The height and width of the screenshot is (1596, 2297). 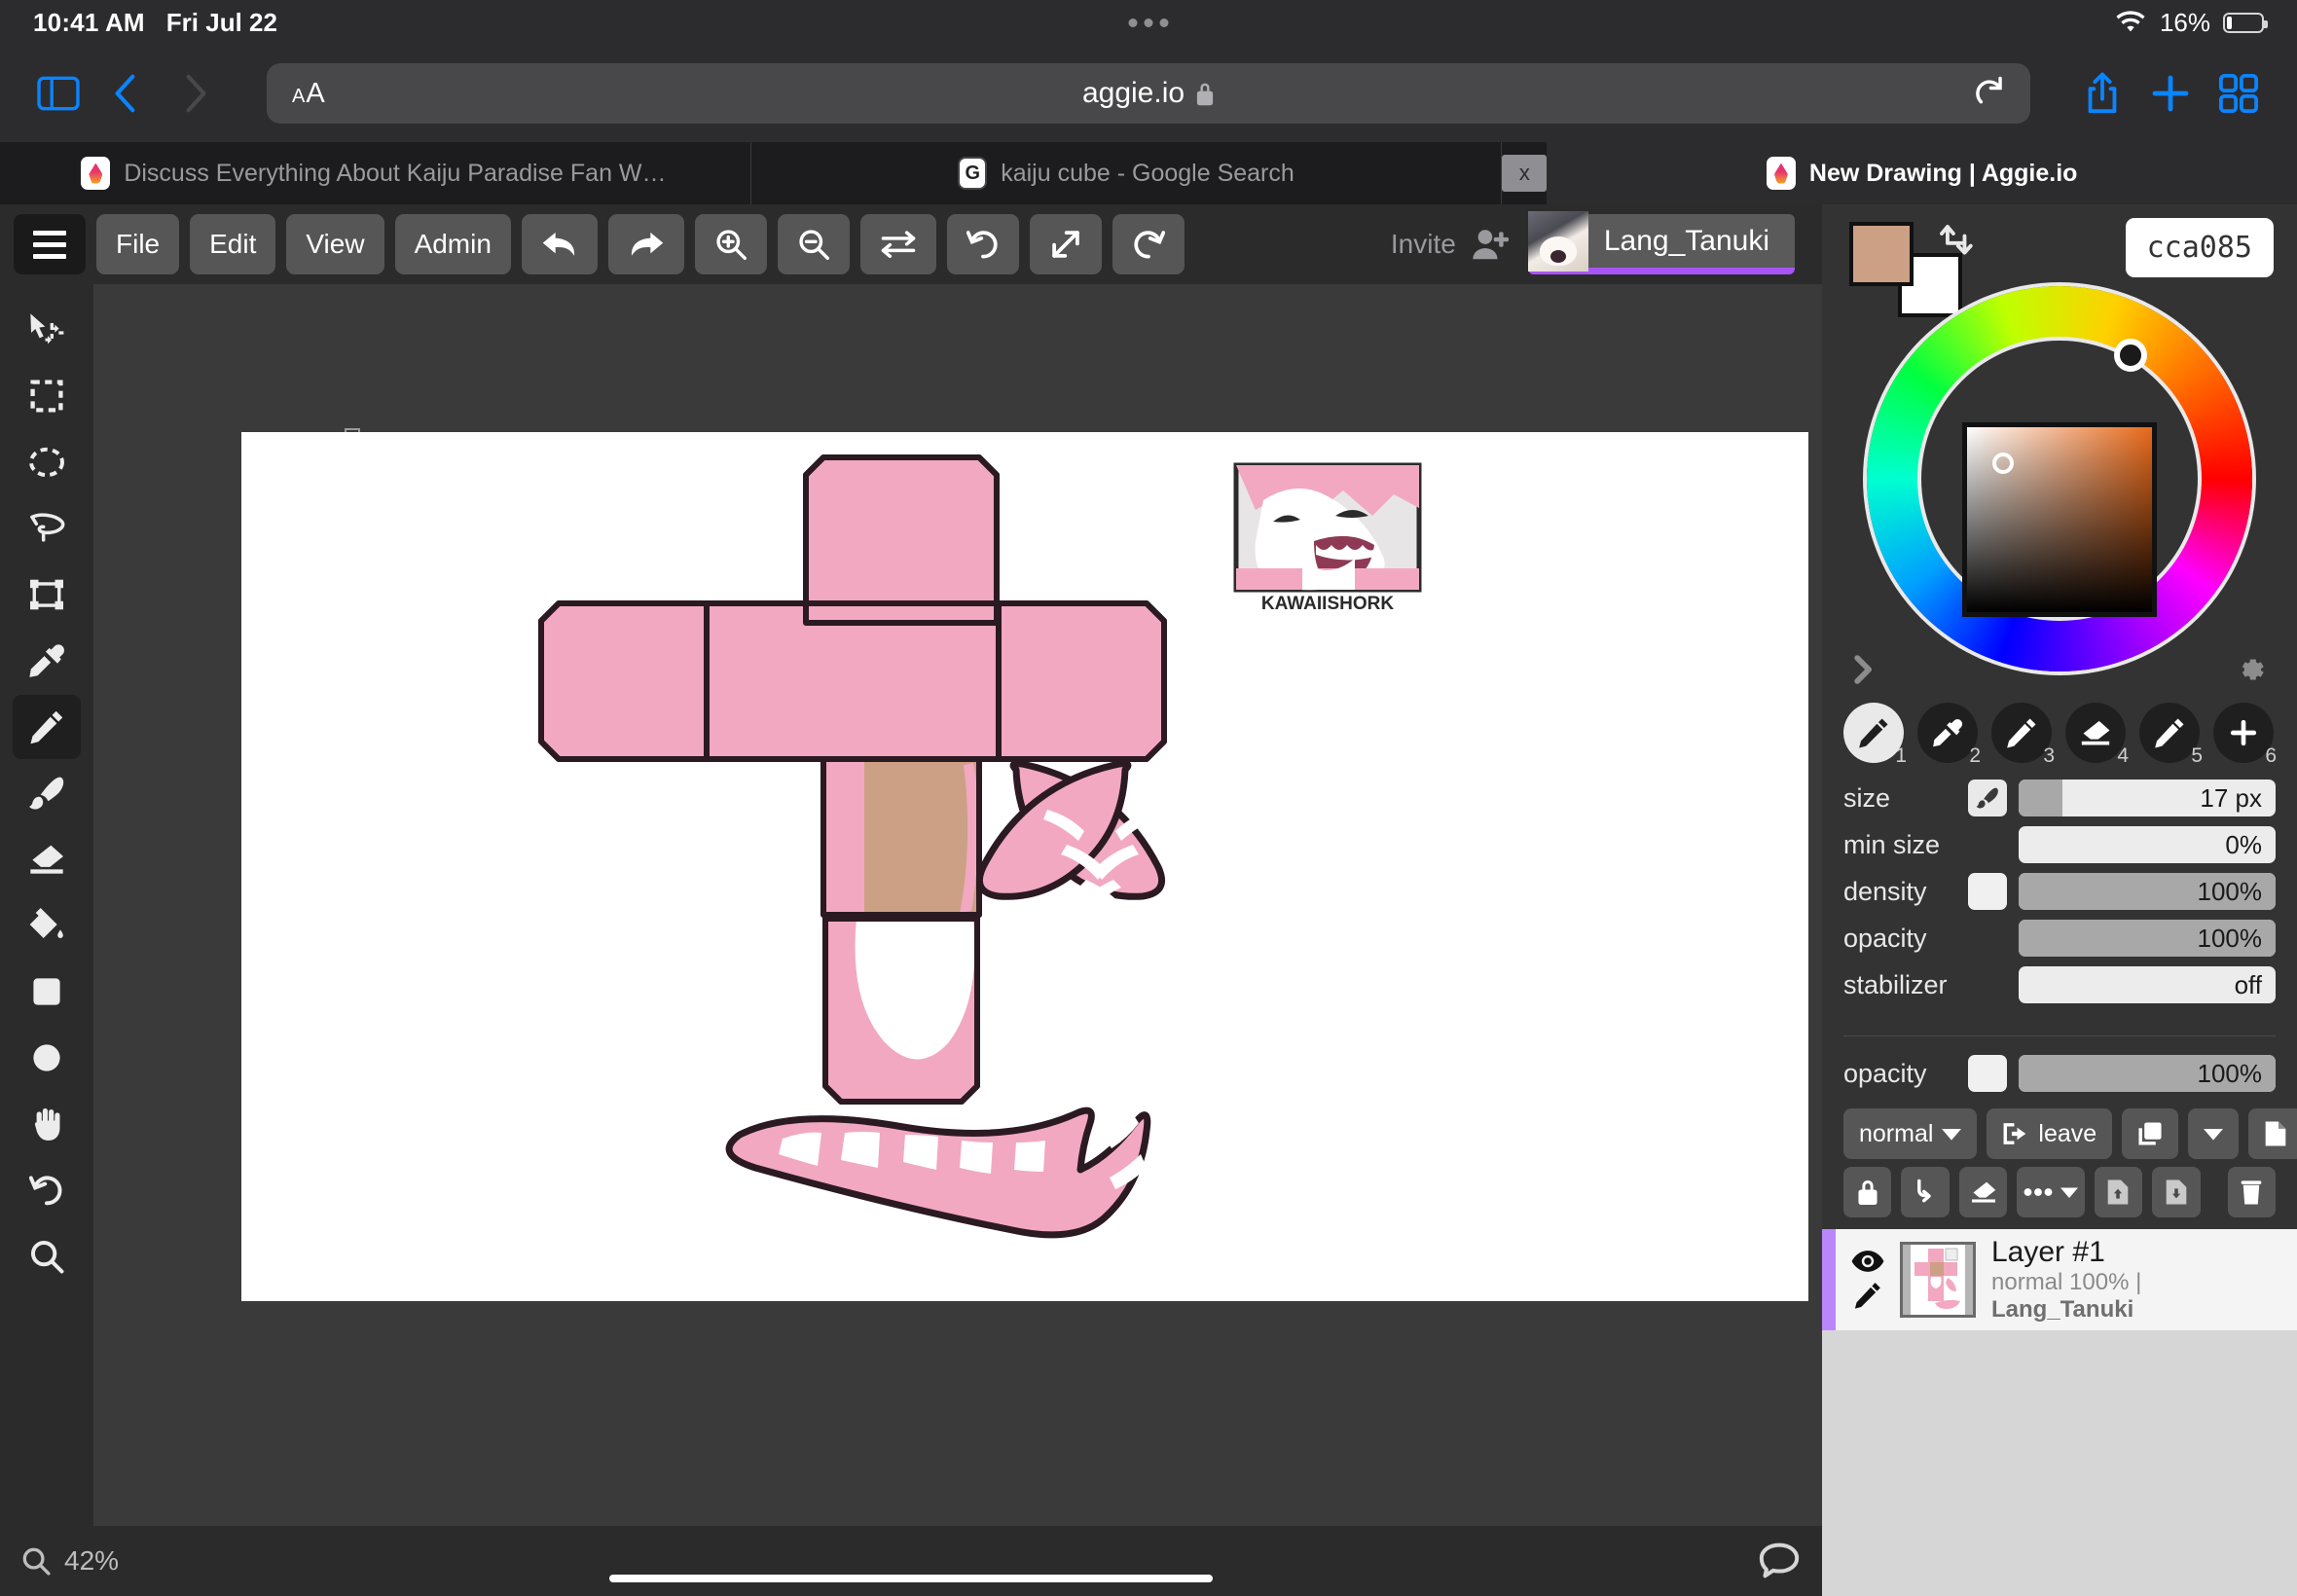 I want to click on density-slider: 100%, so click(x=2147, y=891).